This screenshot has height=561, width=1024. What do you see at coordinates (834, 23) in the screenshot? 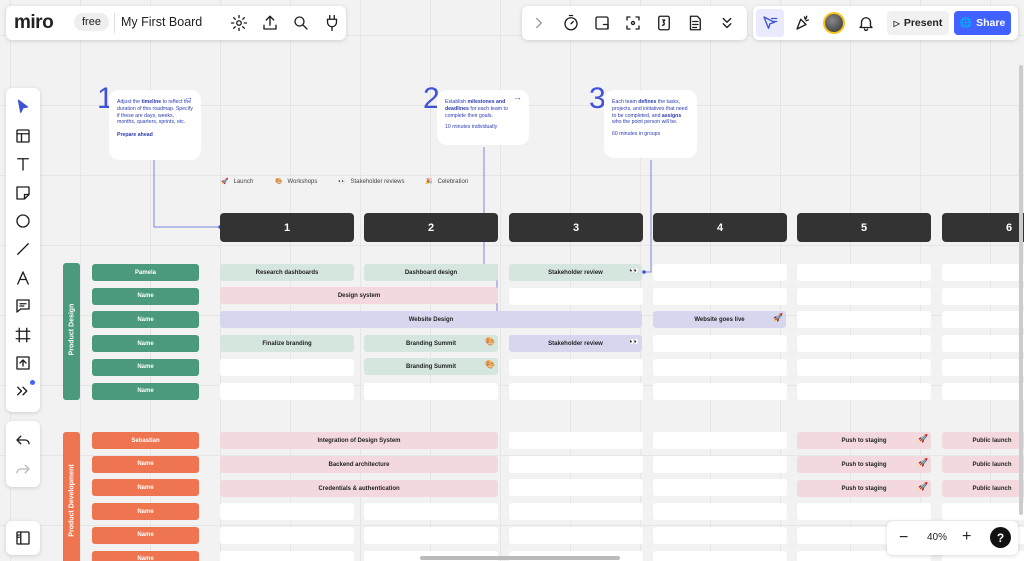
I see `avatar` at bounding box center [834, 23].